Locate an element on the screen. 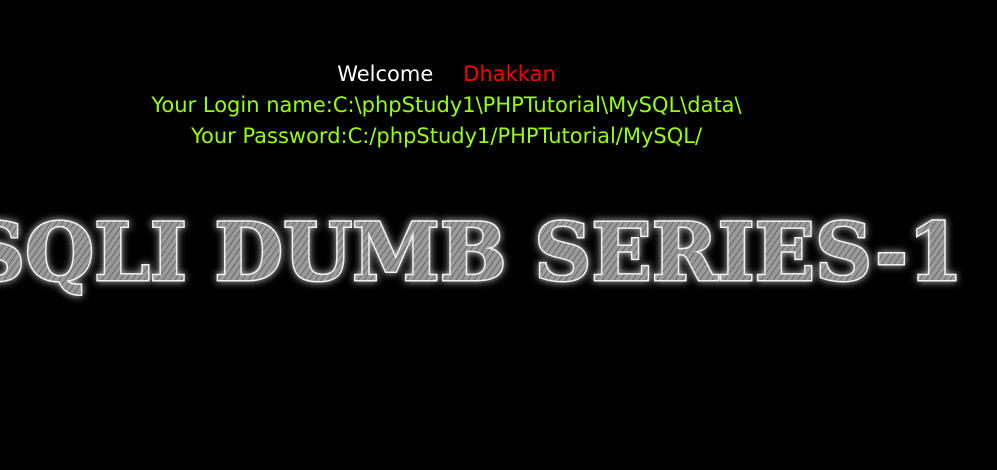 This screenshot has width=997, height=470. welcome-label: Welcome is located at coordinates (385, 74).